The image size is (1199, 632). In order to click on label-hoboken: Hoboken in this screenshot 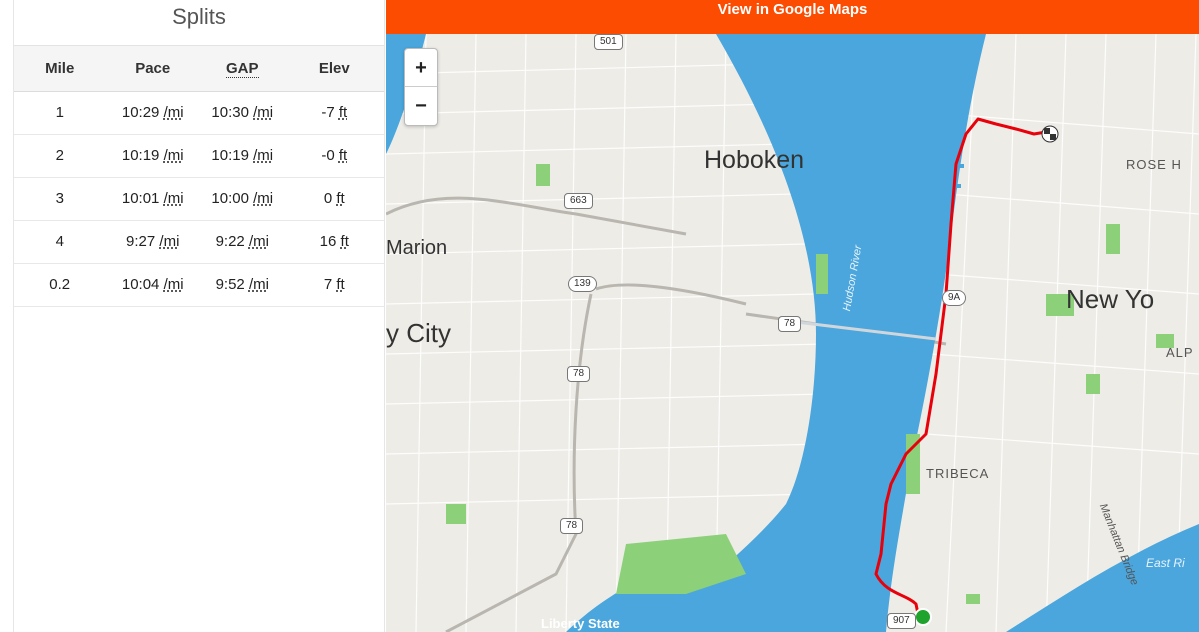, I will do `click(754, 160)`.